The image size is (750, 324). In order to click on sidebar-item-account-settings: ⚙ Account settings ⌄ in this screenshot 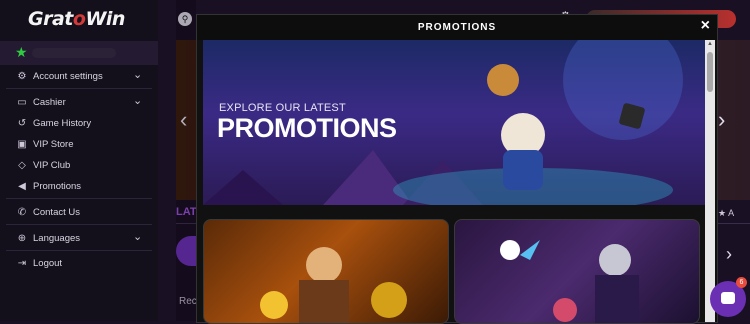, I will do `click(79, 77)`.